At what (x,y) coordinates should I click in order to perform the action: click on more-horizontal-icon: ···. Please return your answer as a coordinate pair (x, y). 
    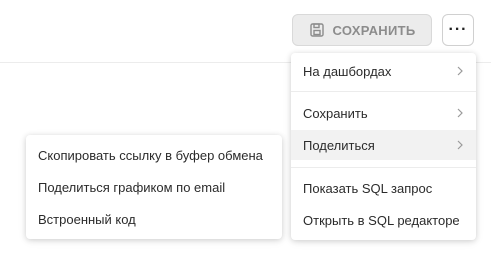
    Looking at the image, I should click on (458, 29).